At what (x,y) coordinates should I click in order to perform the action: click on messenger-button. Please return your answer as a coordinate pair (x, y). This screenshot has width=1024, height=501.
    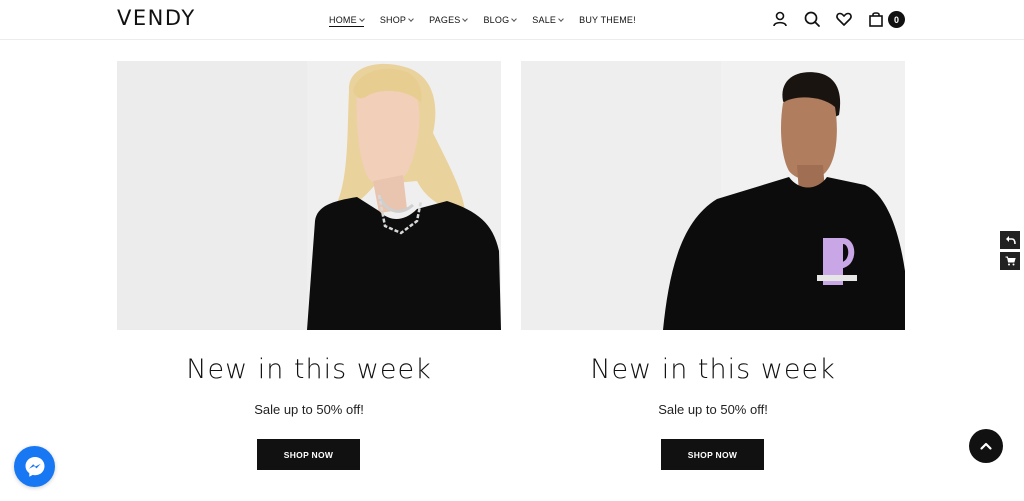
    Looking at the image, I should click on (34, 466).